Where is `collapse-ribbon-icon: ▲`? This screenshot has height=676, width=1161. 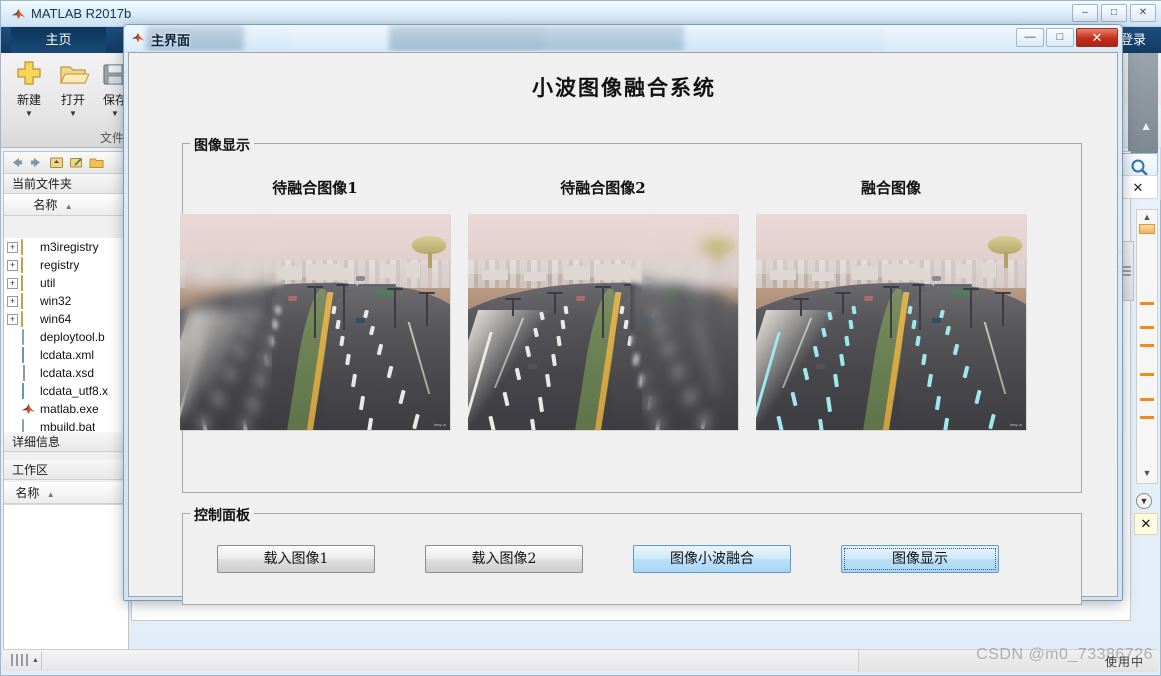
collapse-ribbon-icon: ▲ is located at coordinates (1146, 126).